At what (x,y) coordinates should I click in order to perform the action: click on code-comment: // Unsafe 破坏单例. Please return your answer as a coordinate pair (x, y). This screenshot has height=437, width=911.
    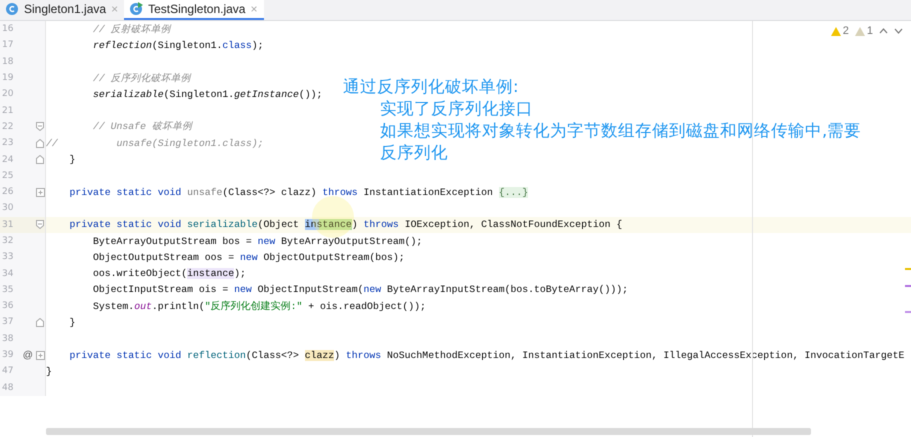
    Looking at the image, I should click on (142, 126).